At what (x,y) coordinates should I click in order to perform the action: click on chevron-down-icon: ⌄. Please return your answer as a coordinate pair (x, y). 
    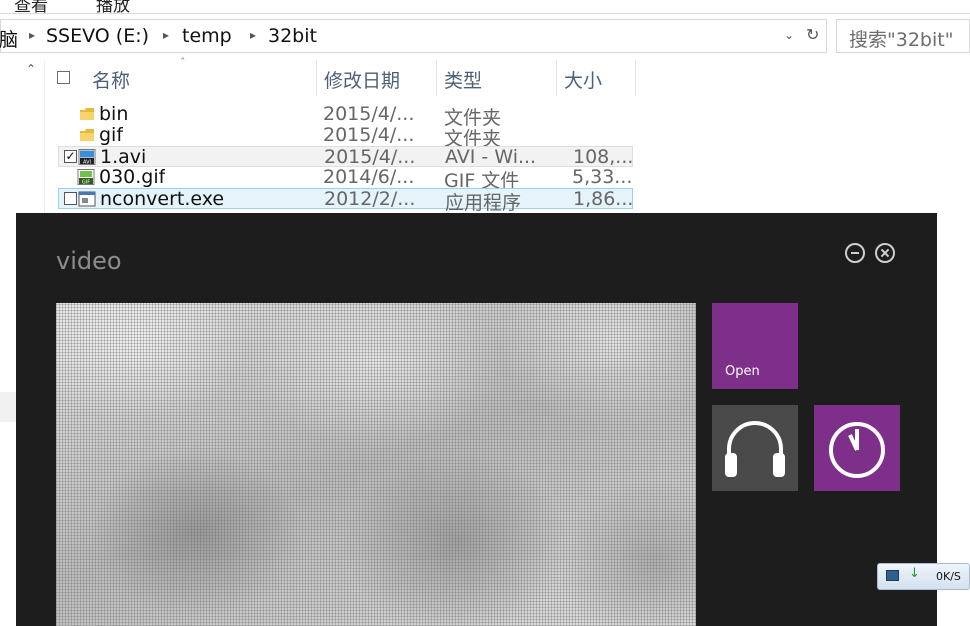
    Looking at the image, I should click on (789, 35).